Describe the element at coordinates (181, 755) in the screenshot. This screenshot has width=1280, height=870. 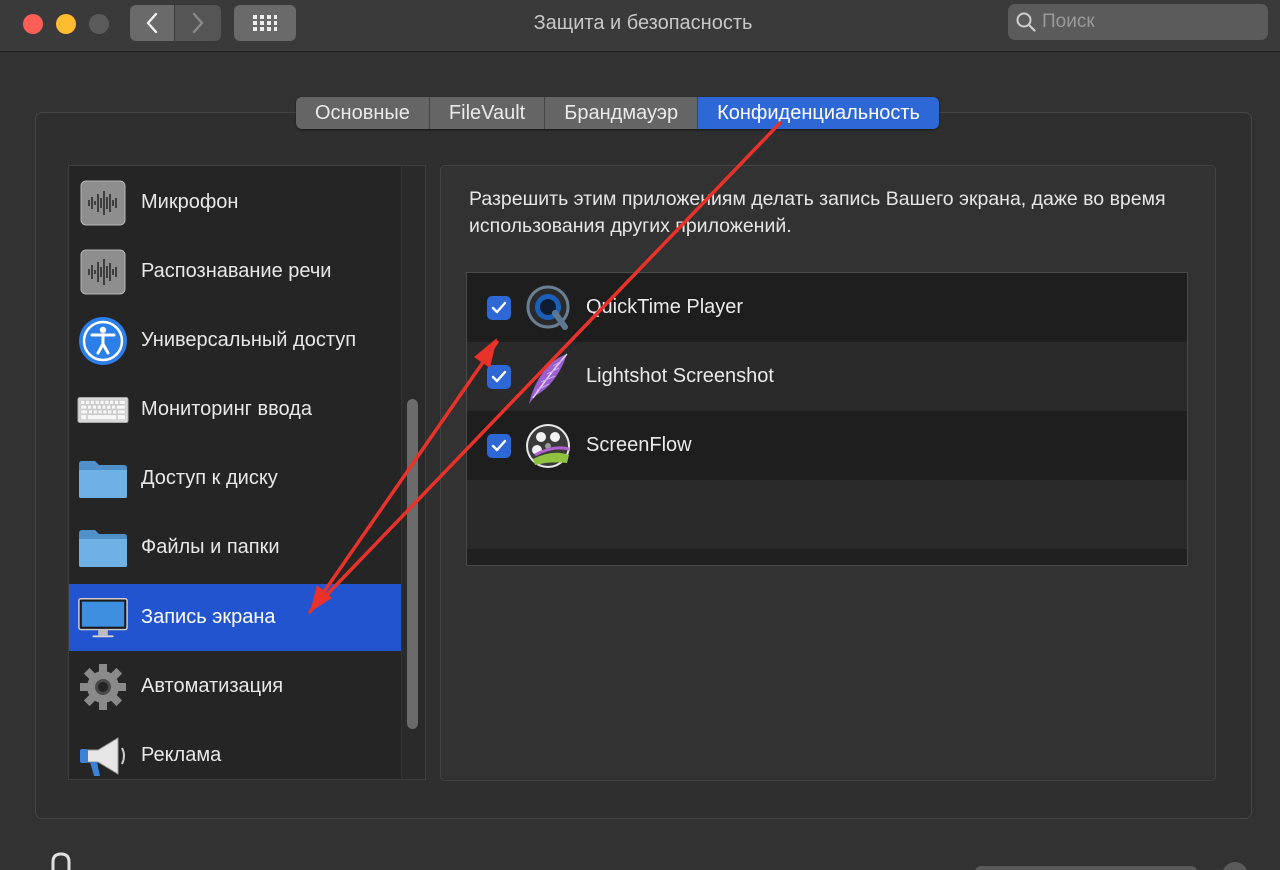
I see `sidebar-item-label: Реклама` at that location.